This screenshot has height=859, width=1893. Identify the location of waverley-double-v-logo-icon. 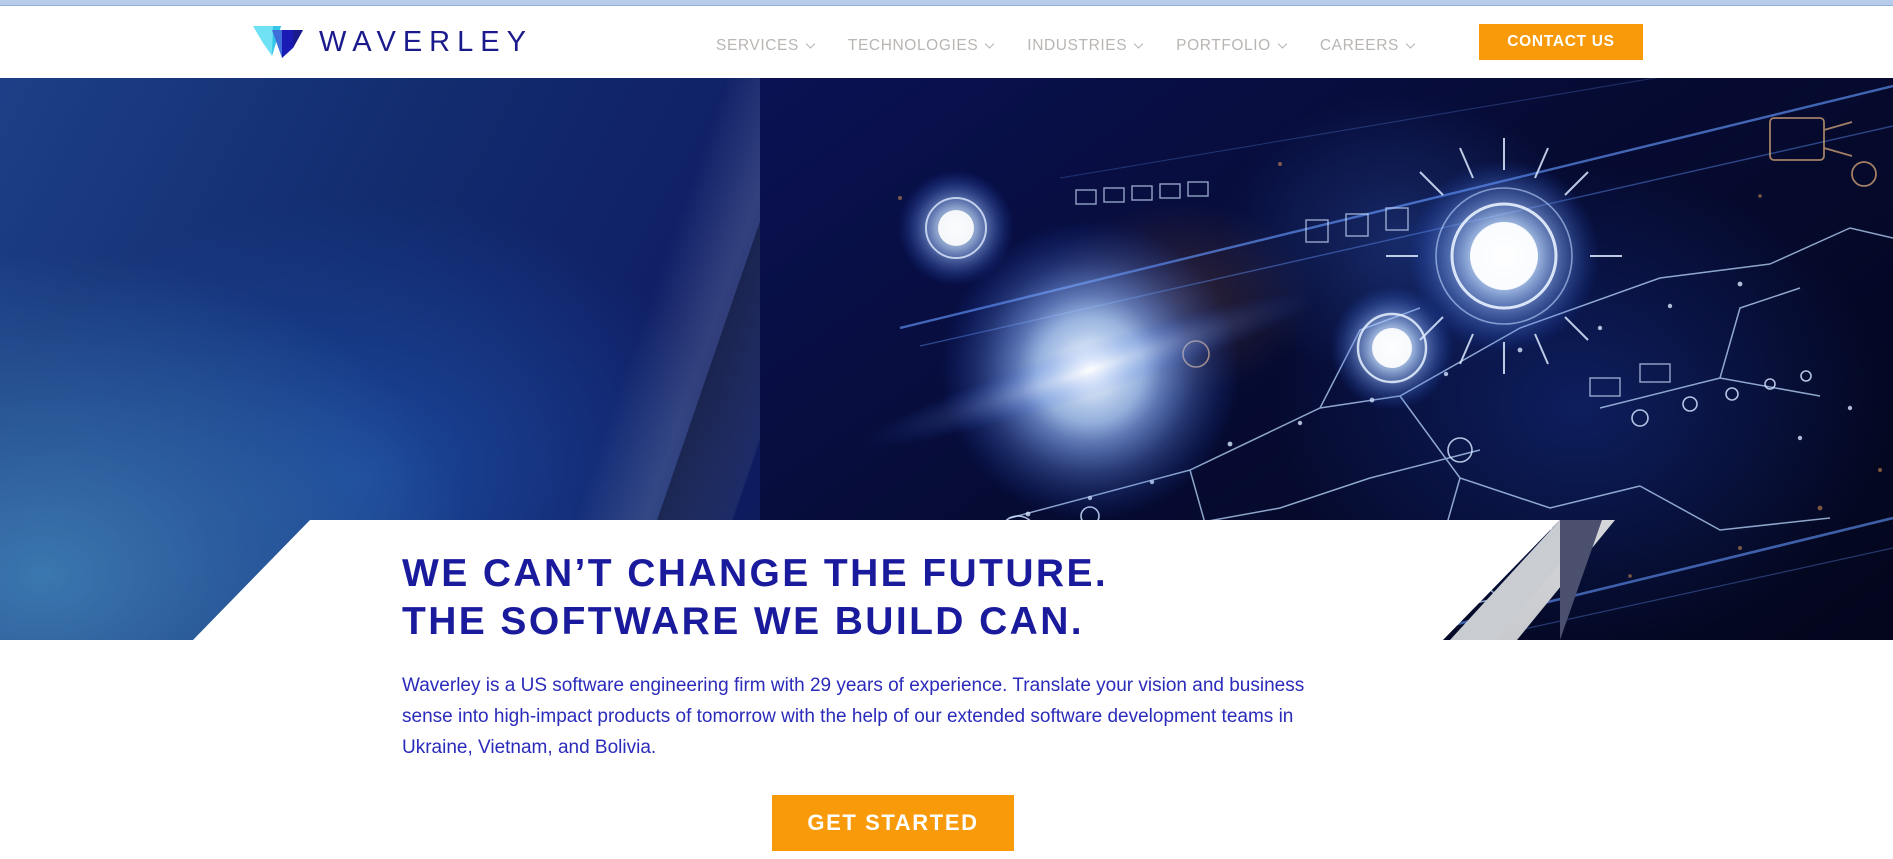
(279, 42).